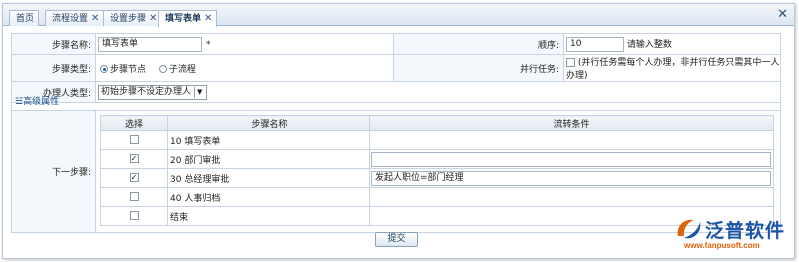 The width and height of the screenshot is (799, 262). Describe the element at coordinates (570, 62) in the screenshot. I see `parallel-task-checkbox` at that location.